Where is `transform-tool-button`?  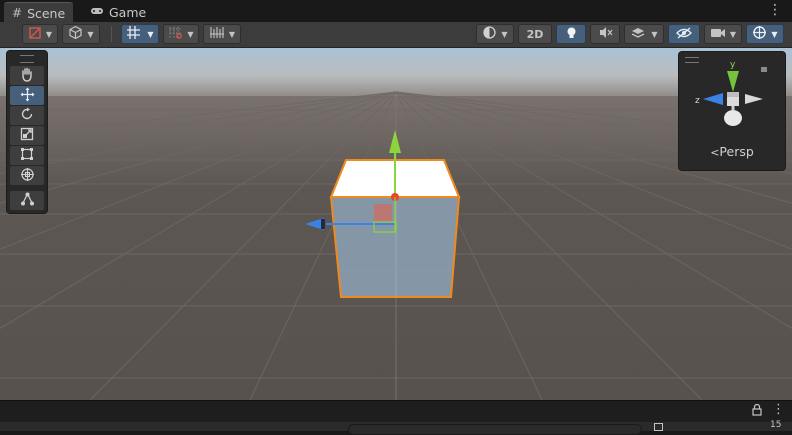 transform-tool-button is located at coordinates (27, 175).